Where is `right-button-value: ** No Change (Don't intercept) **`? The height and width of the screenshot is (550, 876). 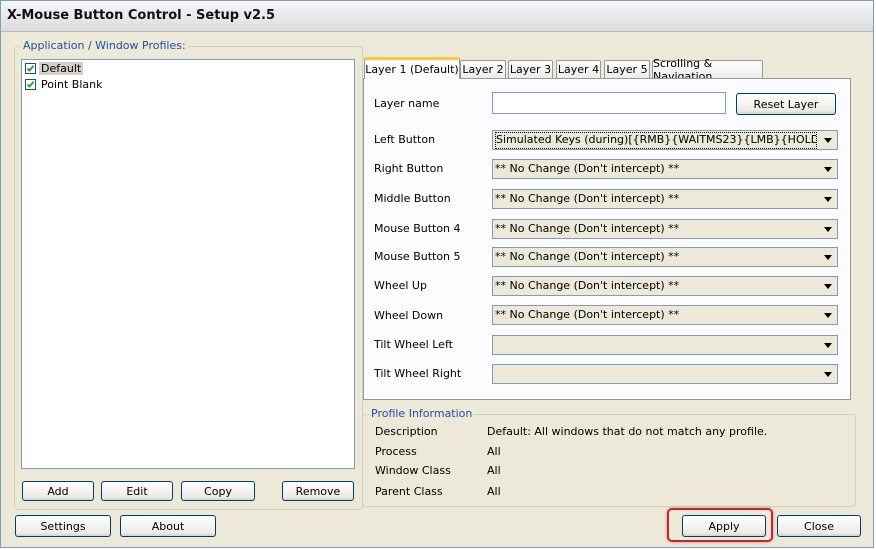 right-button-value: ** No Change (Don't intercept) ** is located at coordinates (587, 168).